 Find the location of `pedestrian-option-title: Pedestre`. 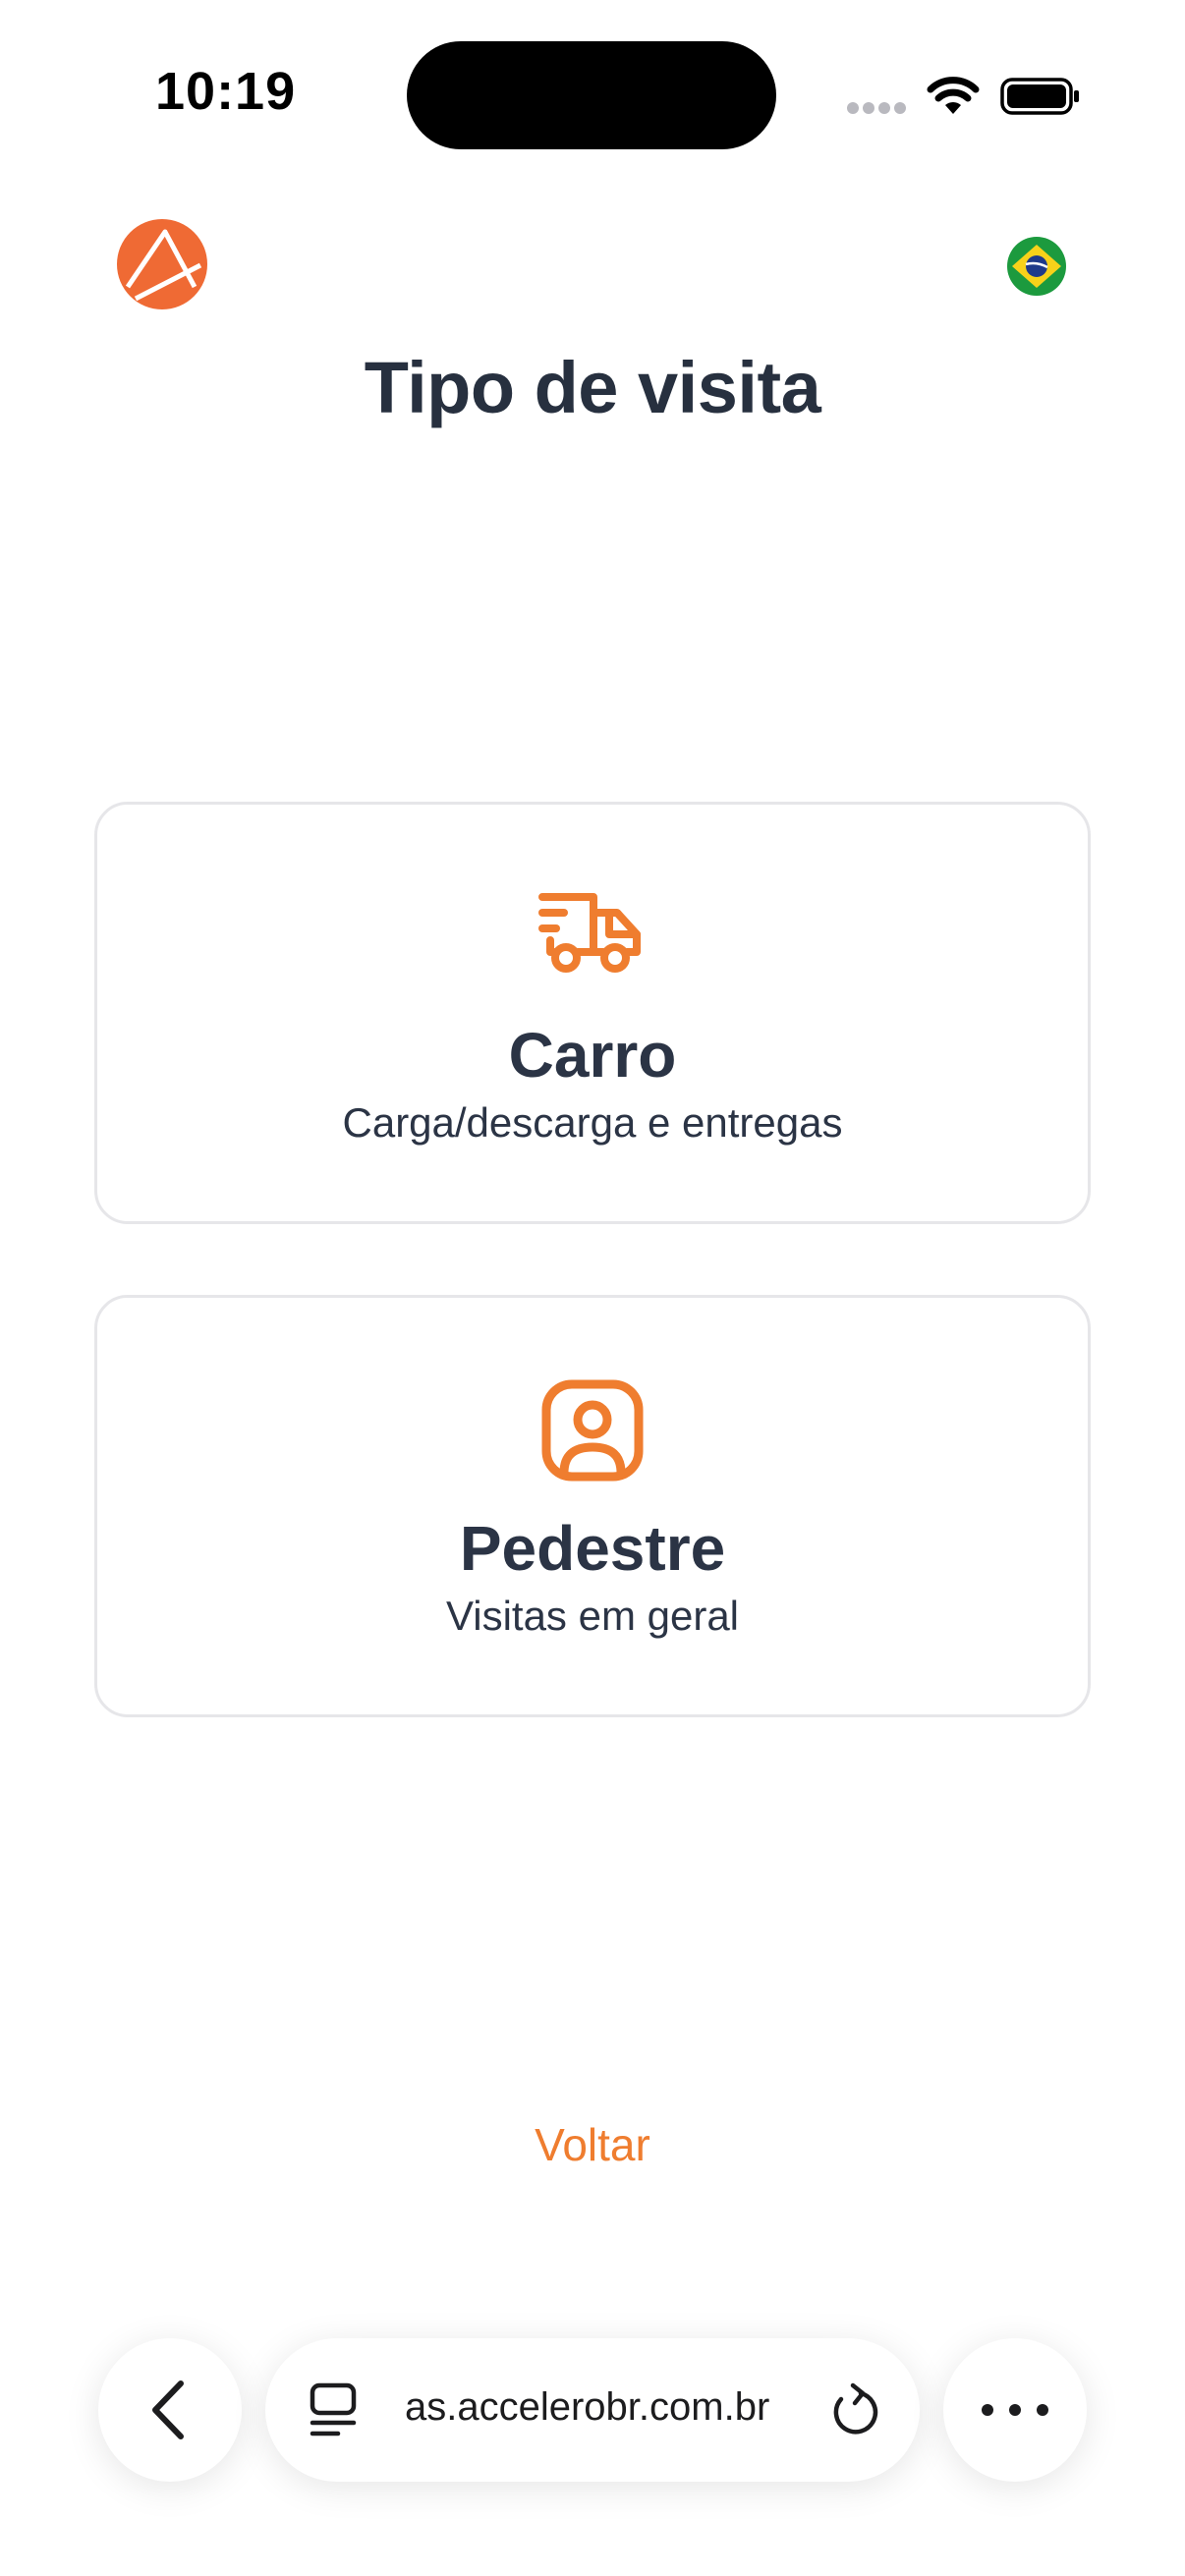

pedestrian-option-title: Pedestre is located at coordinates (592, 1548).